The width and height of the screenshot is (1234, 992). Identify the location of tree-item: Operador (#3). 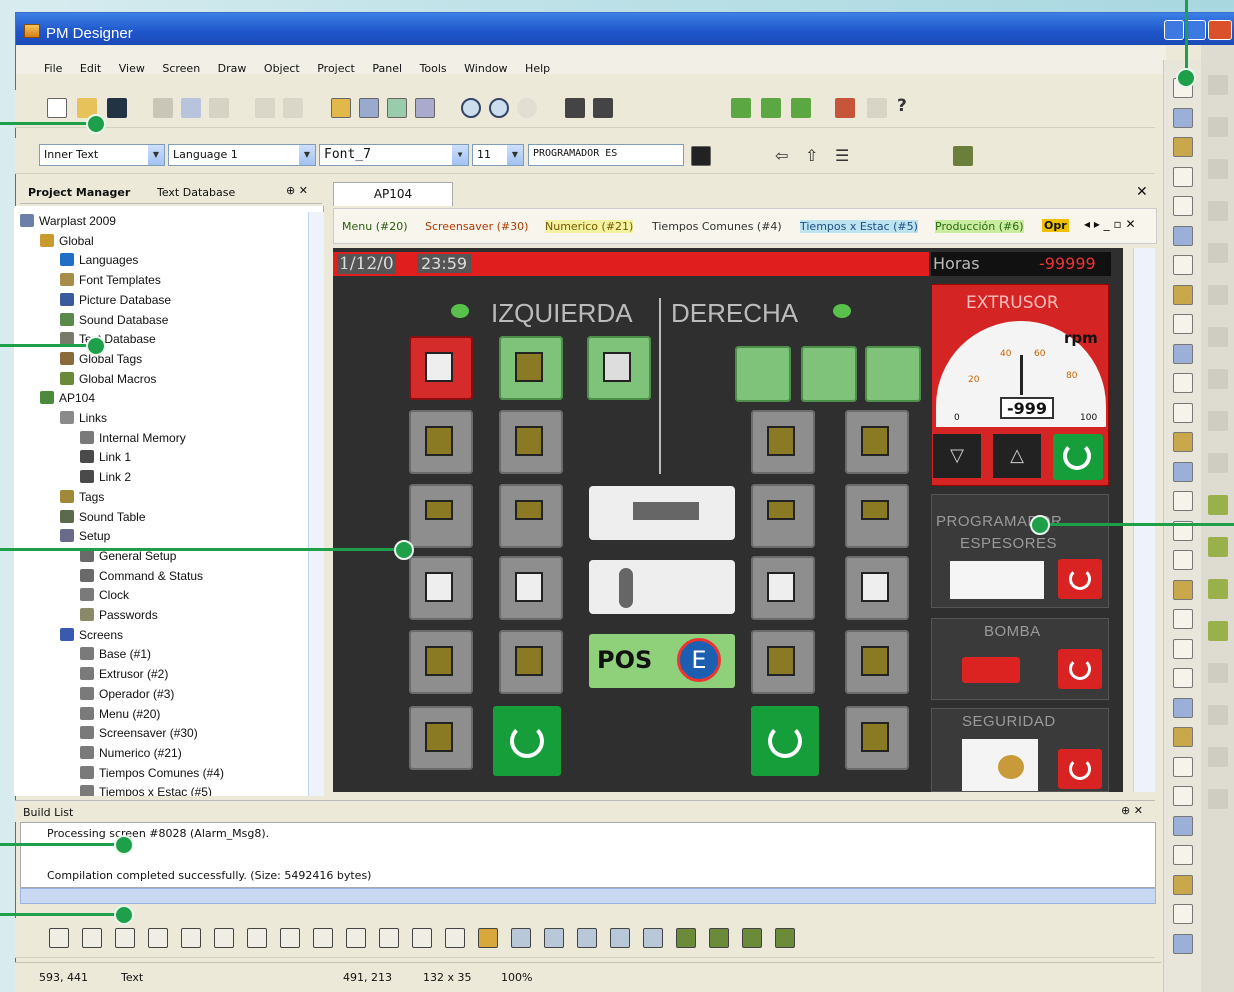
(127, 694).